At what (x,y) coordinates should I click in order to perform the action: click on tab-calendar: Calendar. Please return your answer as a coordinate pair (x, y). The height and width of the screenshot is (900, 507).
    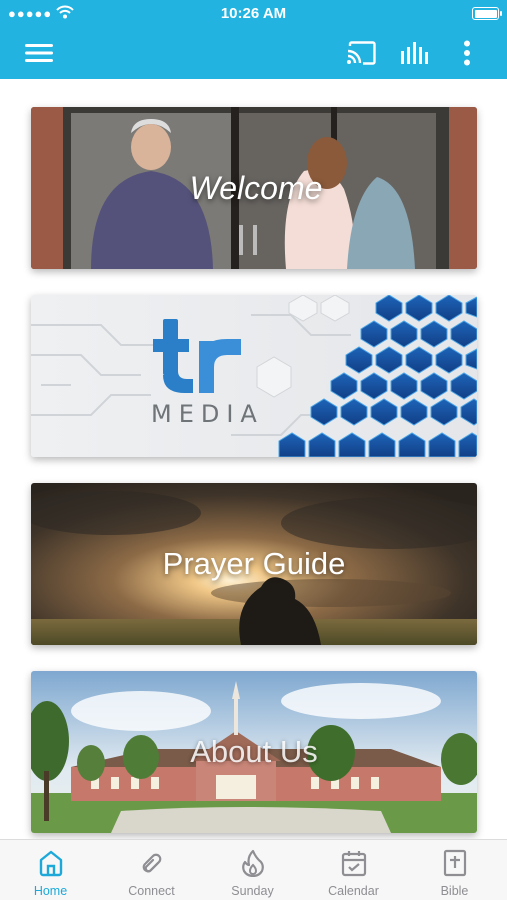
    Looking at the image, I should click on (353, 870).